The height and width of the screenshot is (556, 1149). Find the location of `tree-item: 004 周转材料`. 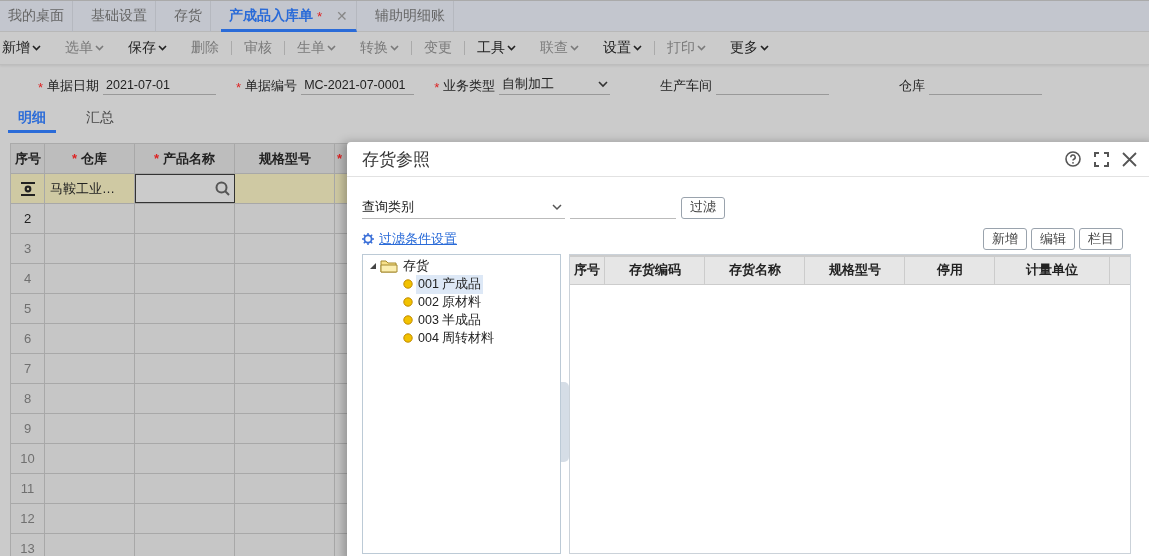

tree-item: 004 周转材料 is located at coordinates (456, 338).